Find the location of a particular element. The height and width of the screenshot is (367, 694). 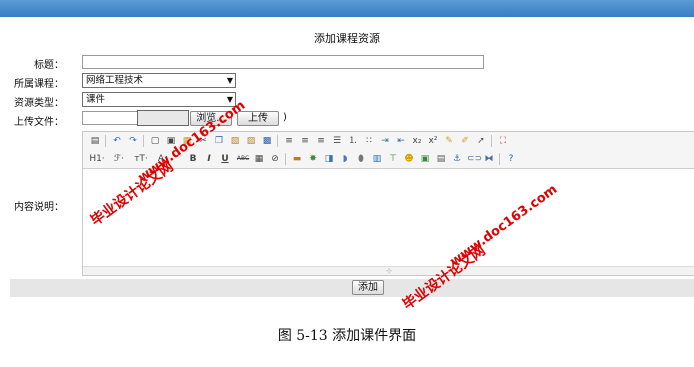

indent-icon: ⇥ is located at coordinates (385, 141).